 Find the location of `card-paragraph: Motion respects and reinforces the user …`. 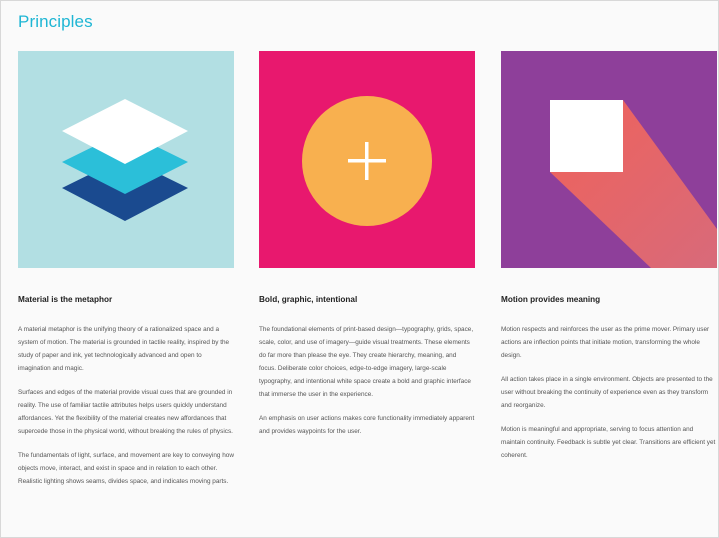

card-paragraph: Motion respects and reinforces the user … is located at coordinates (605, 342).